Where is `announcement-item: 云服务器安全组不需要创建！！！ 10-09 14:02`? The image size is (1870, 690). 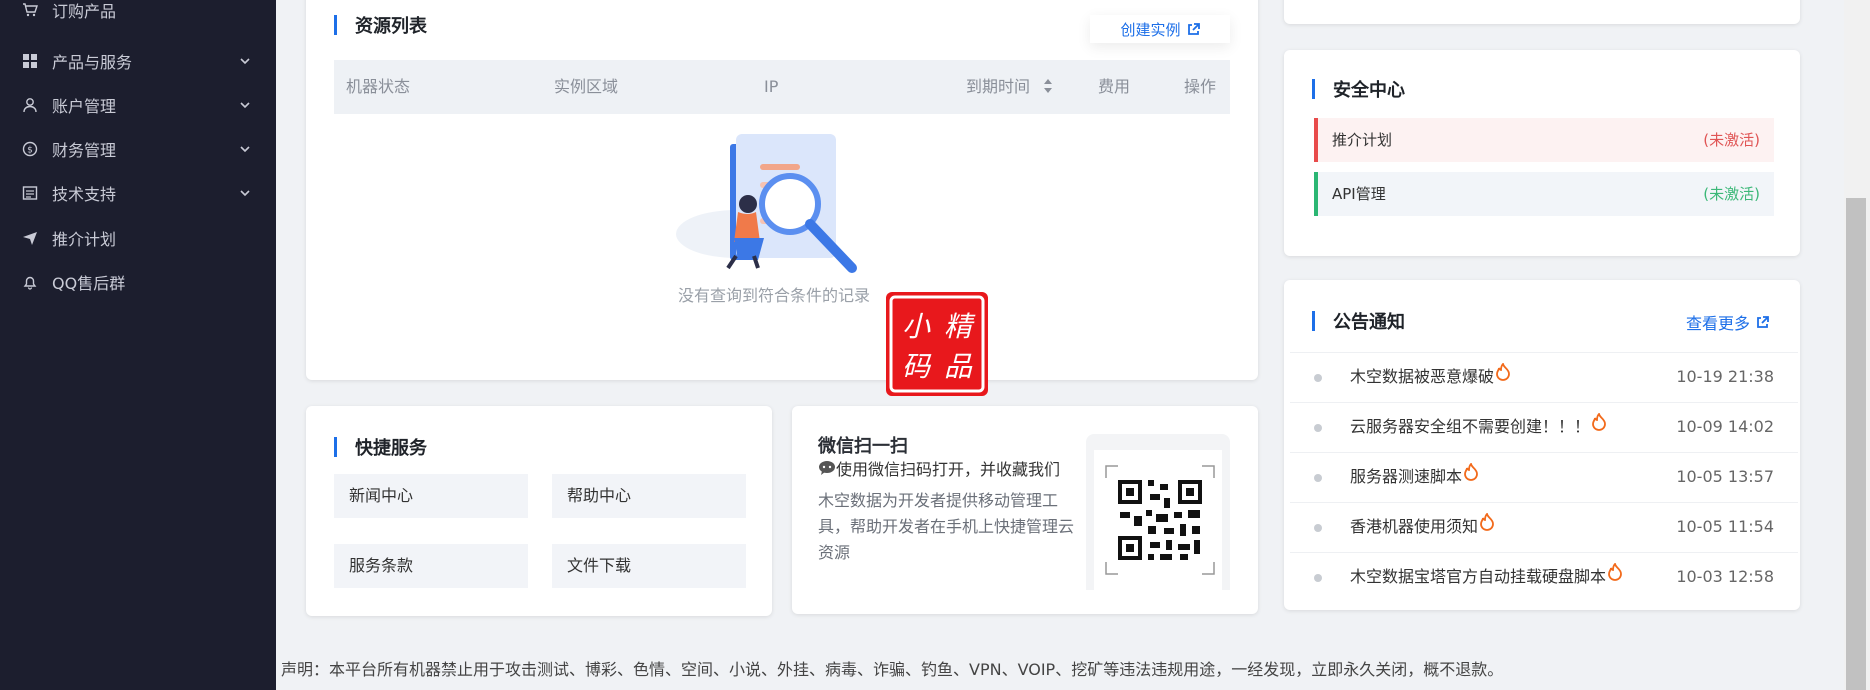 announcement-item: 云服务器安全组不需要创建！！！ 10-09 14:02 is located at coordinates (1544, 427).